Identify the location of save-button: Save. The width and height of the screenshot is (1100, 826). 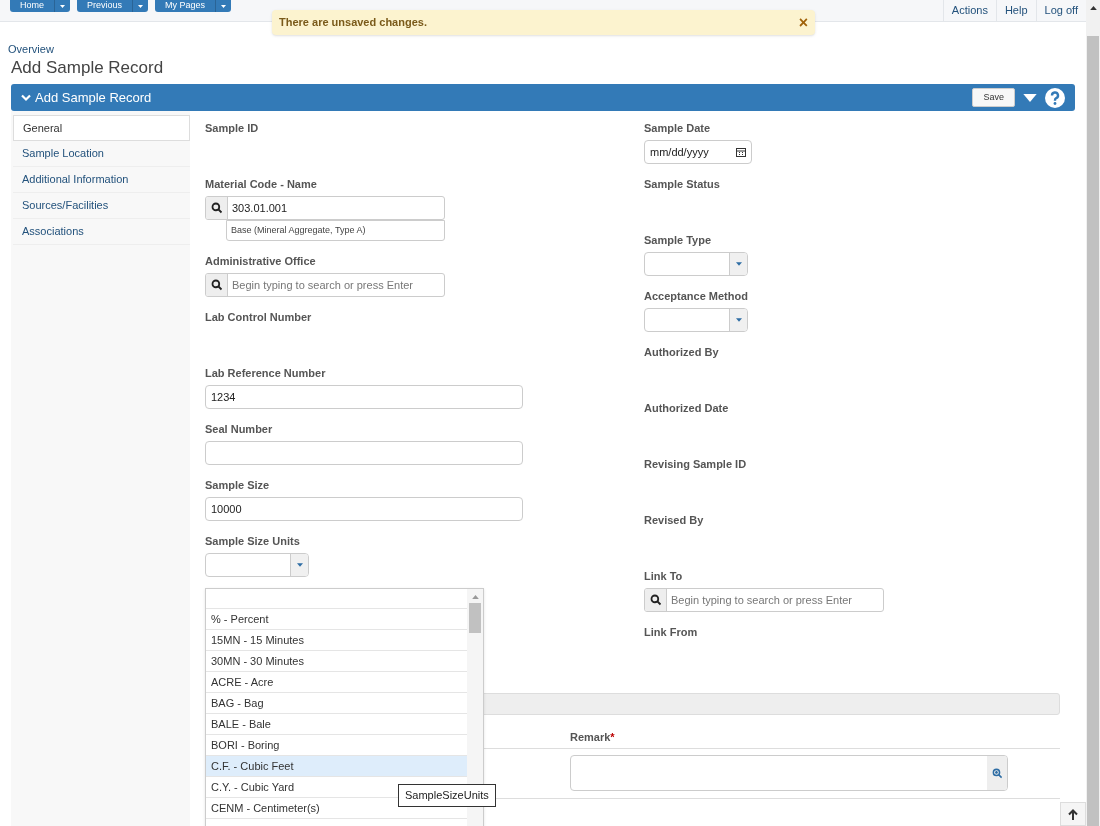
(993, 97).